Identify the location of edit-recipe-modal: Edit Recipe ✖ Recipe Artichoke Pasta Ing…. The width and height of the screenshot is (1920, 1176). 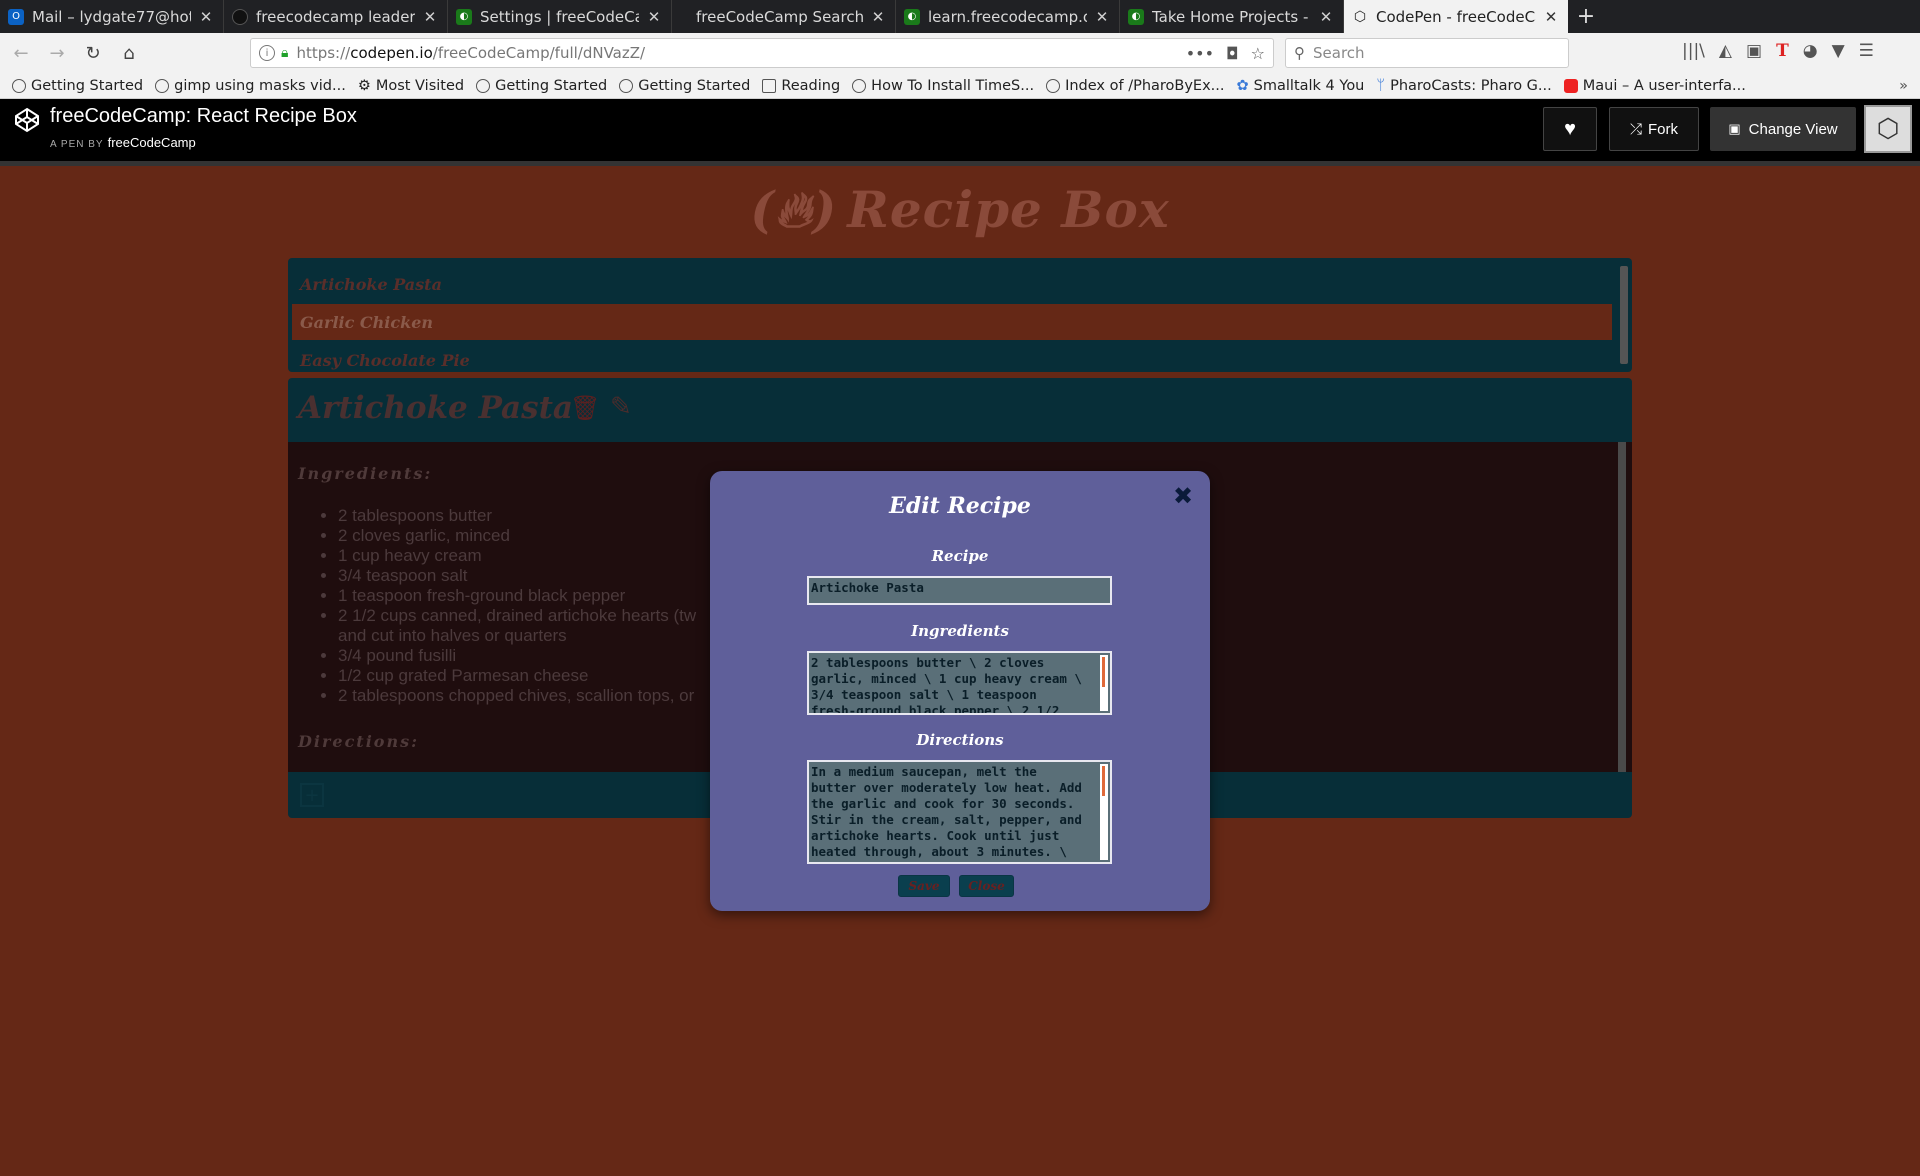
(960, 691).